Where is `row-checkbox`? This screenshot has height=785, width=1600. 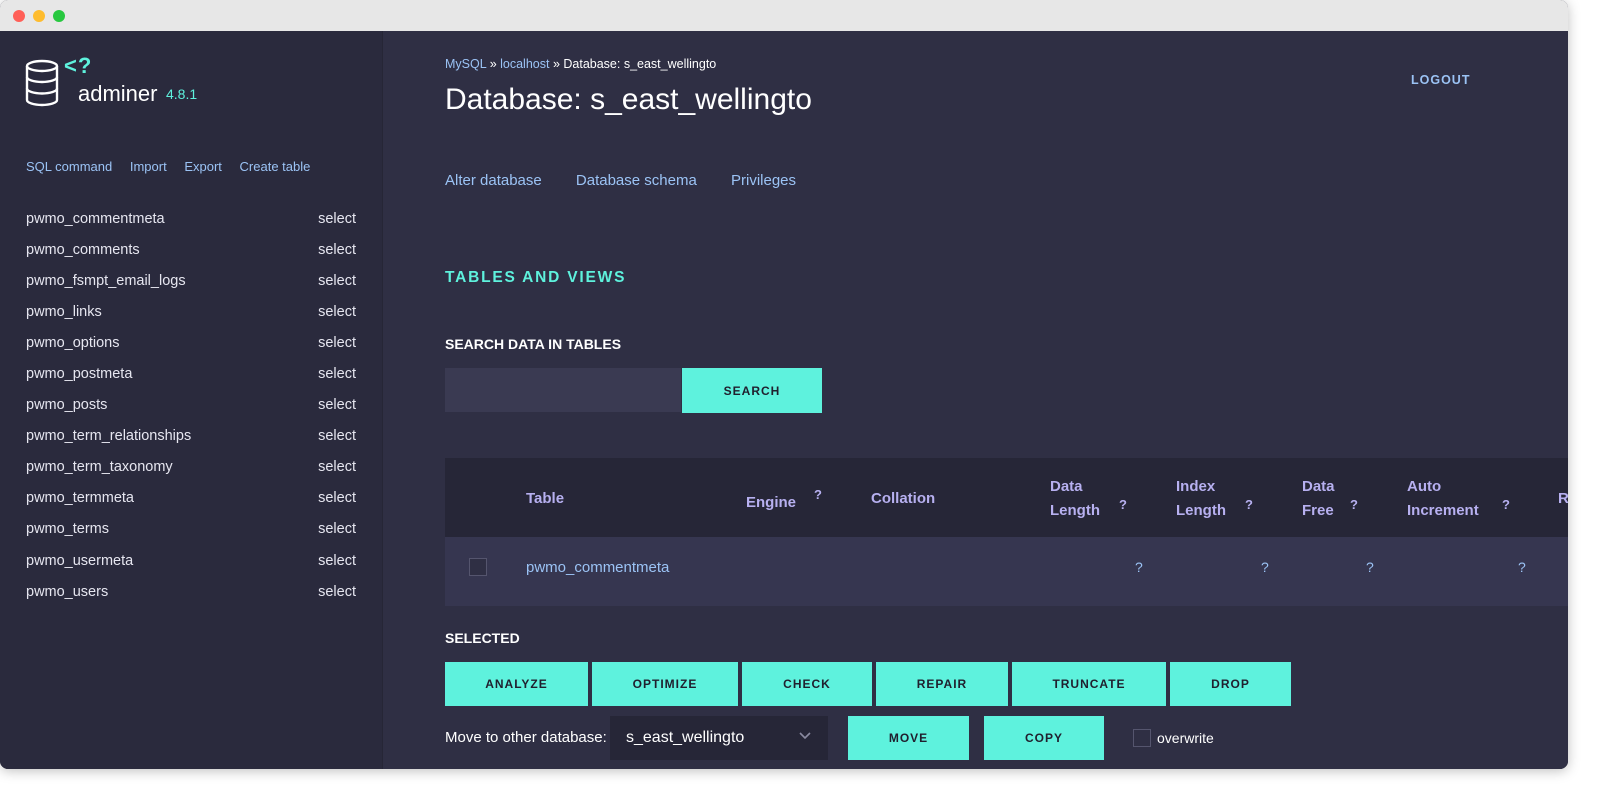 row-checkbox is located at coordinates (478, 567).